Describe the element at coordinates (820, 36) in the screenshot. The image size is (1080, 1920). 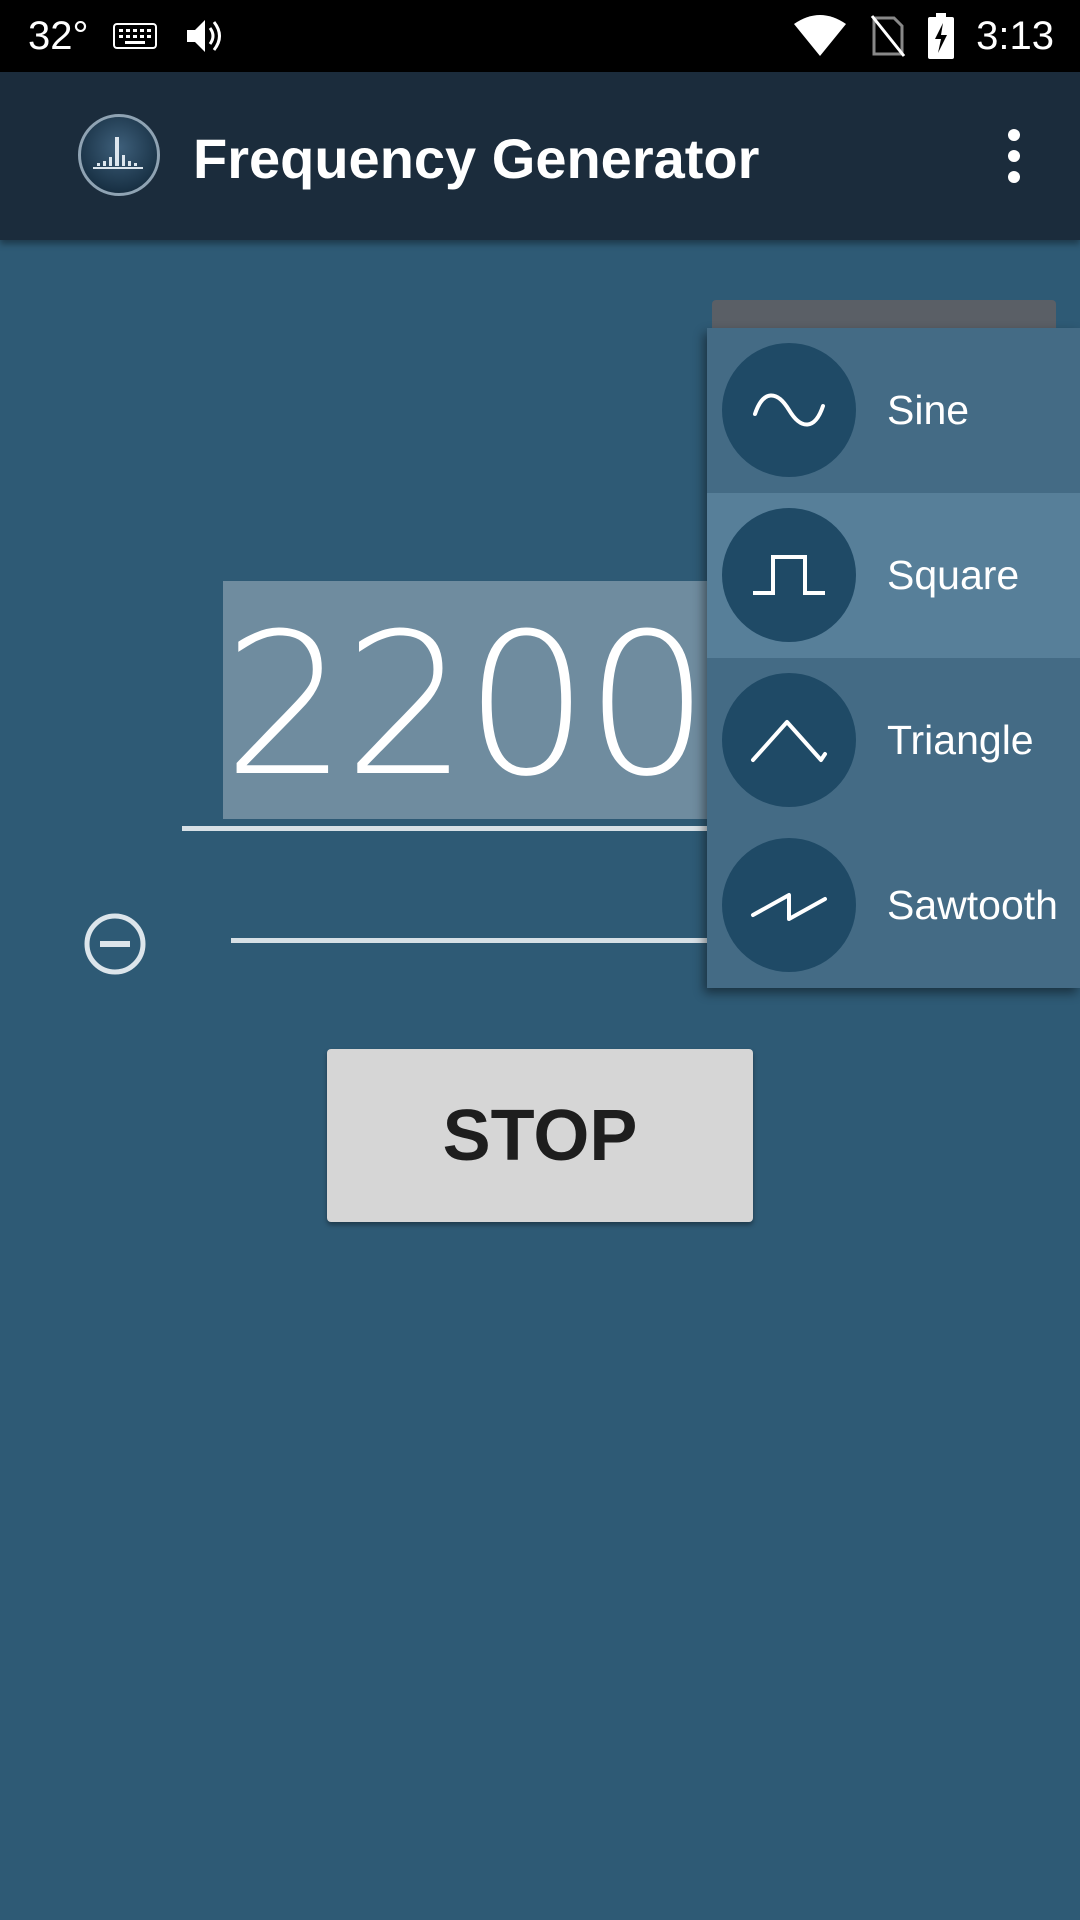
I see `wifi-icon` at that location.